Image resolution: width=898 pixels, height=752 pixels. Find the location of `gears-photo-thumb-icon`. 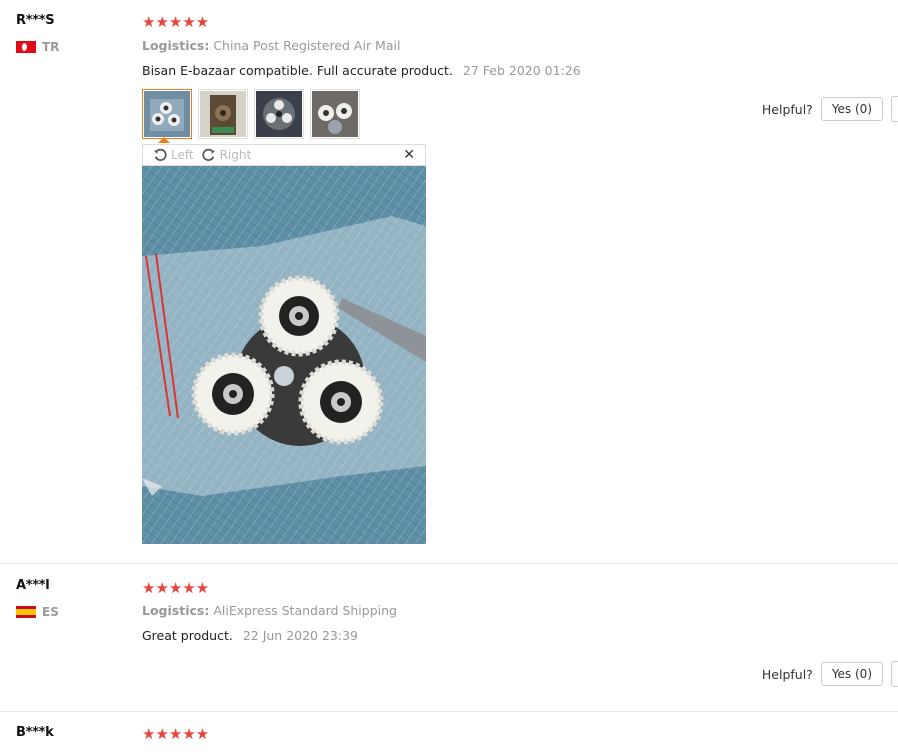

gears-photo-thumb-icon is located at coordinates (335, 114).